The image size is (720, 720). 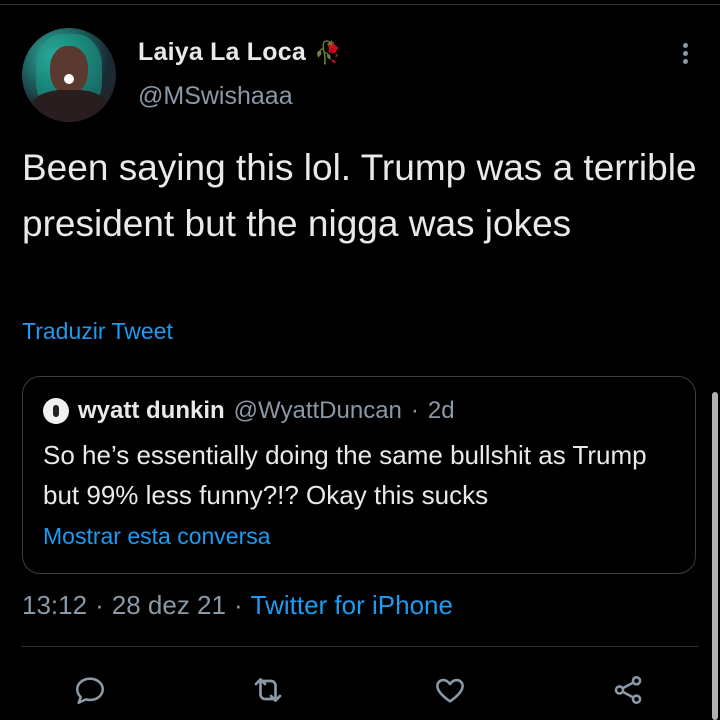 I want to click on translate-tweet-link: Traduzir Tweet, so click(x=97, y=331).